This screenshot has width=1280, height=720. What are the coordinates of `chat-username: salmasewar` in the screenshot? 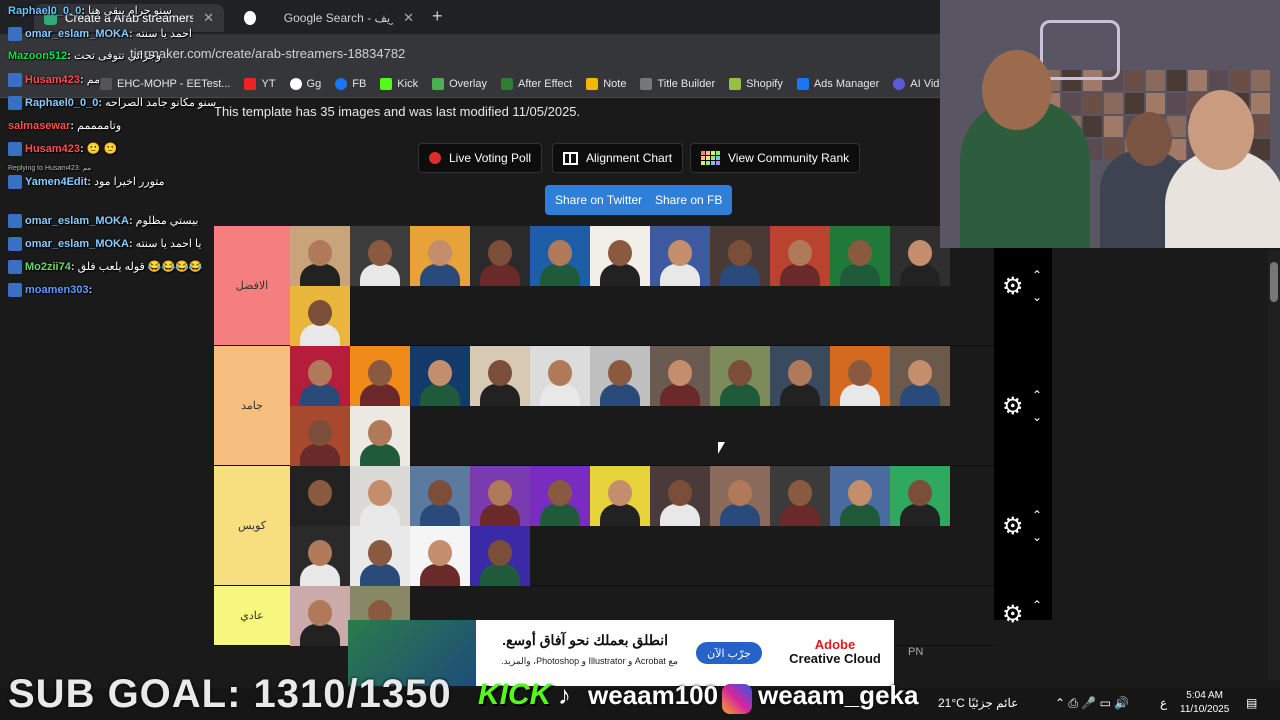 It's located at (39, 126).